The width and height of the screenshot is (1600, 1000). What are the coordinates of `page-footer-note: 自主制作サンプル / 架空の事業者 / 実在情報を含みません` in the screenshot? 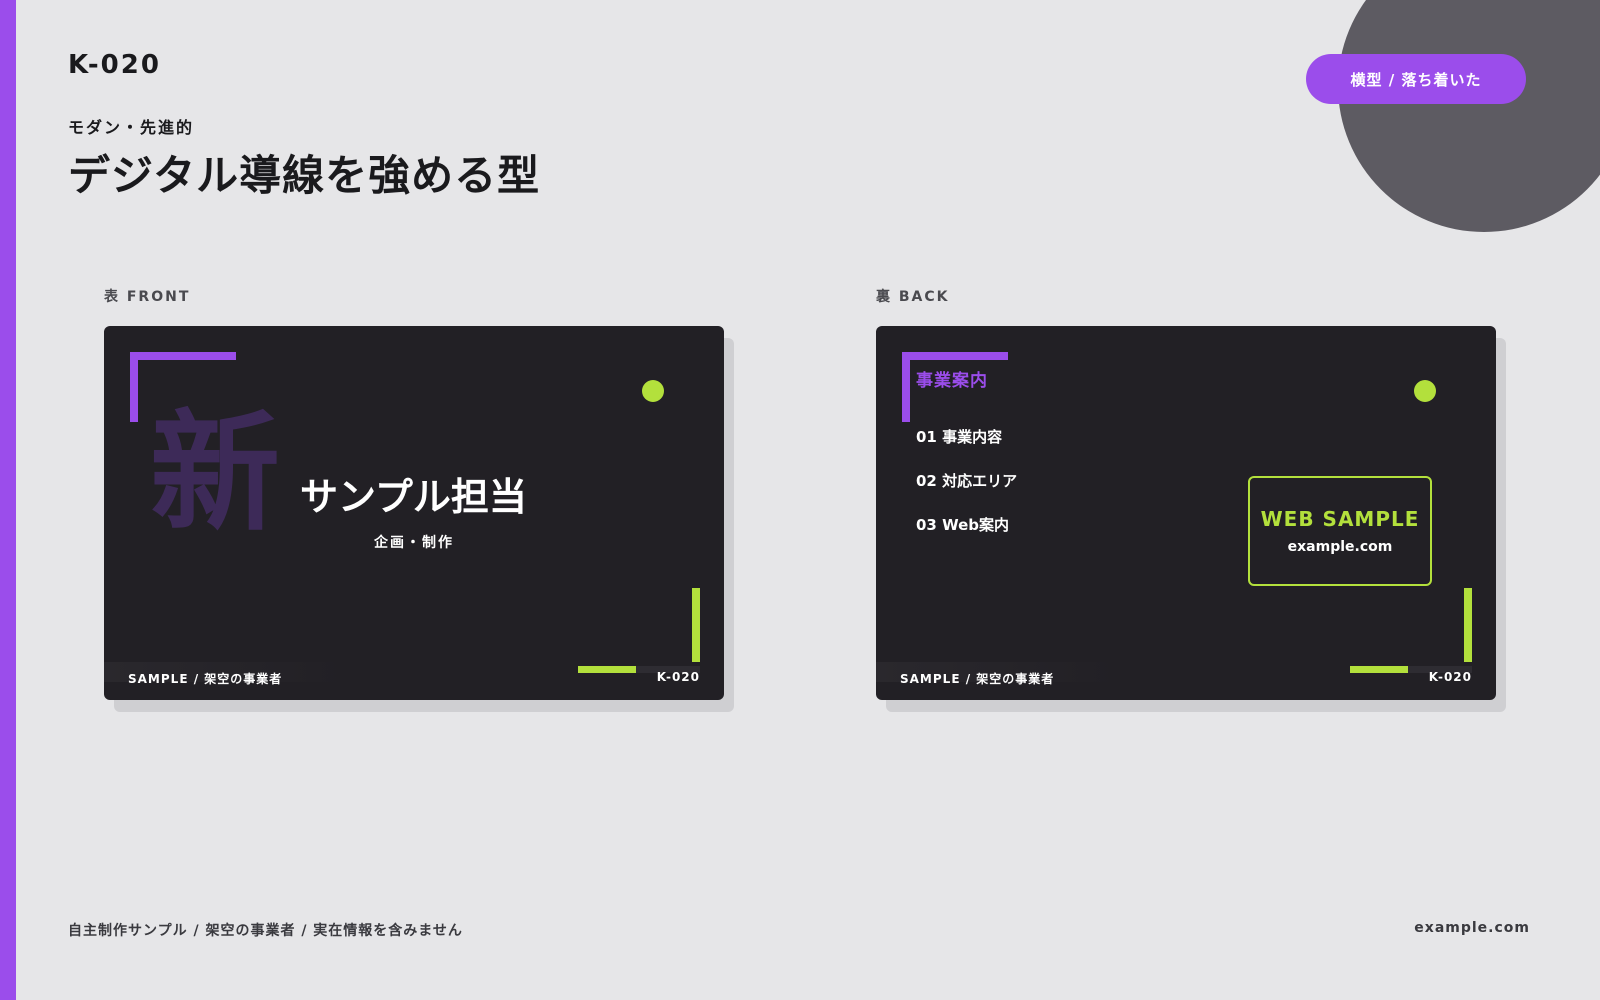 It's located at (265, 931).